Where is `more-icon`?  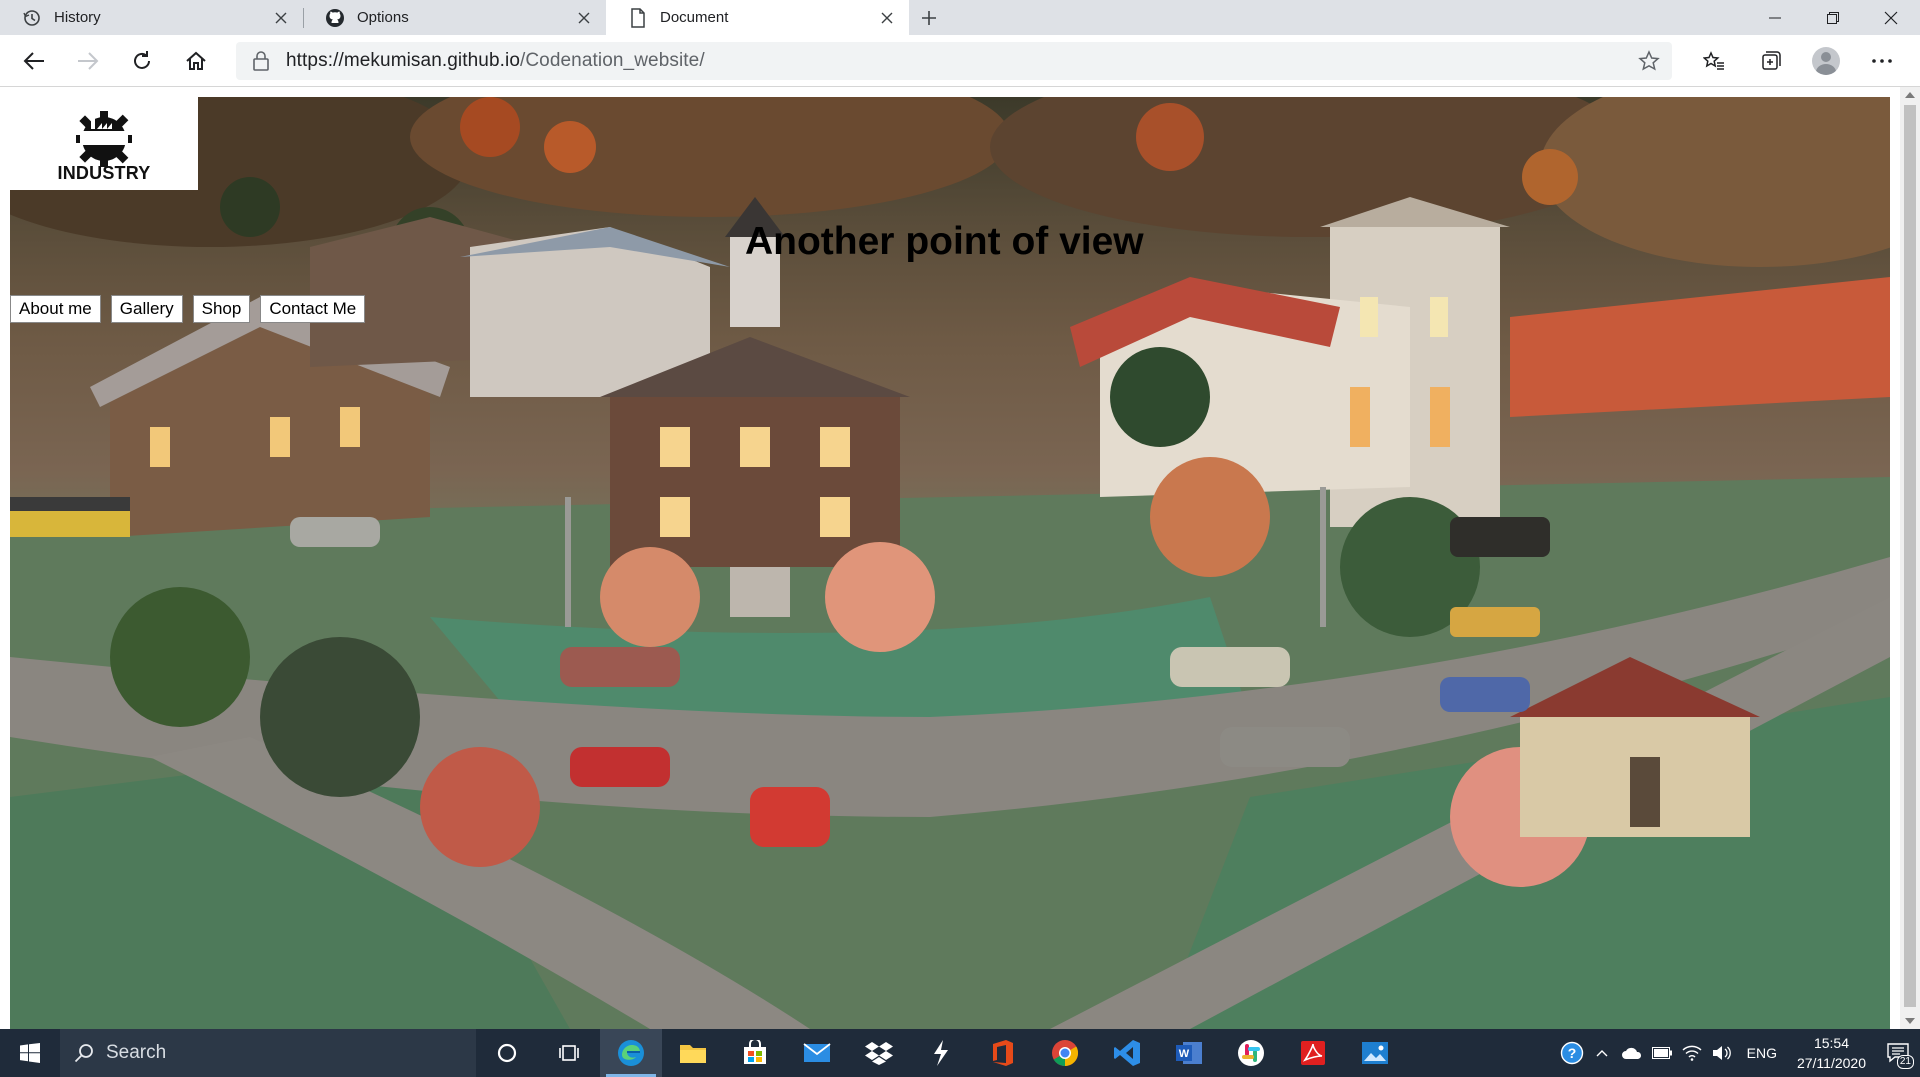
more-icon is located at coordinates (1882, 61).